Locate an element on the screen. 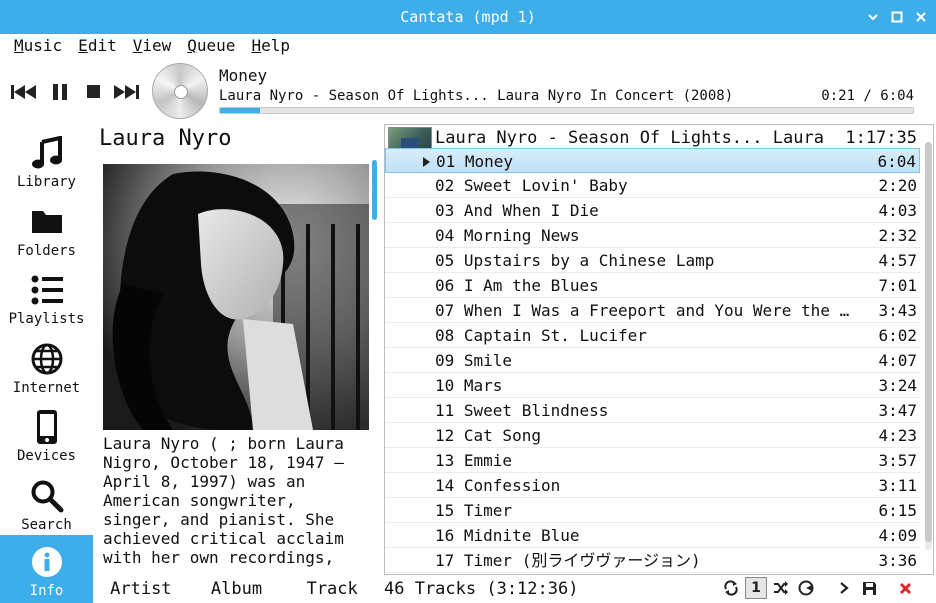  menu-bar: Music Edit View Queue Help is located at coordinates (149, 46).